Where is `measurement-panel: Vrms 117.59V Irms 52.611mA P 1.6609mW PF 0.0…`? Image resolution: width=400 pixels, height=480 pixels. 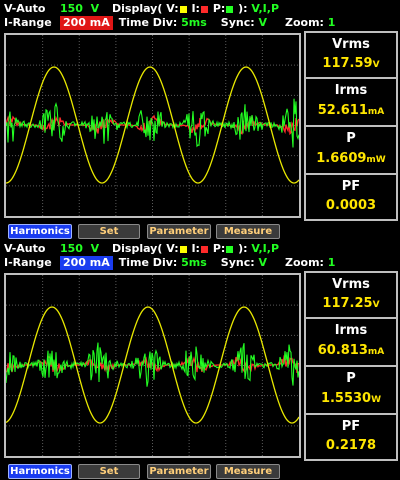 measurement-panel: Vrms 117.59V Irms 52.611mA P 1.6609mW PF 0.0… is located at coordinates (351, 126).